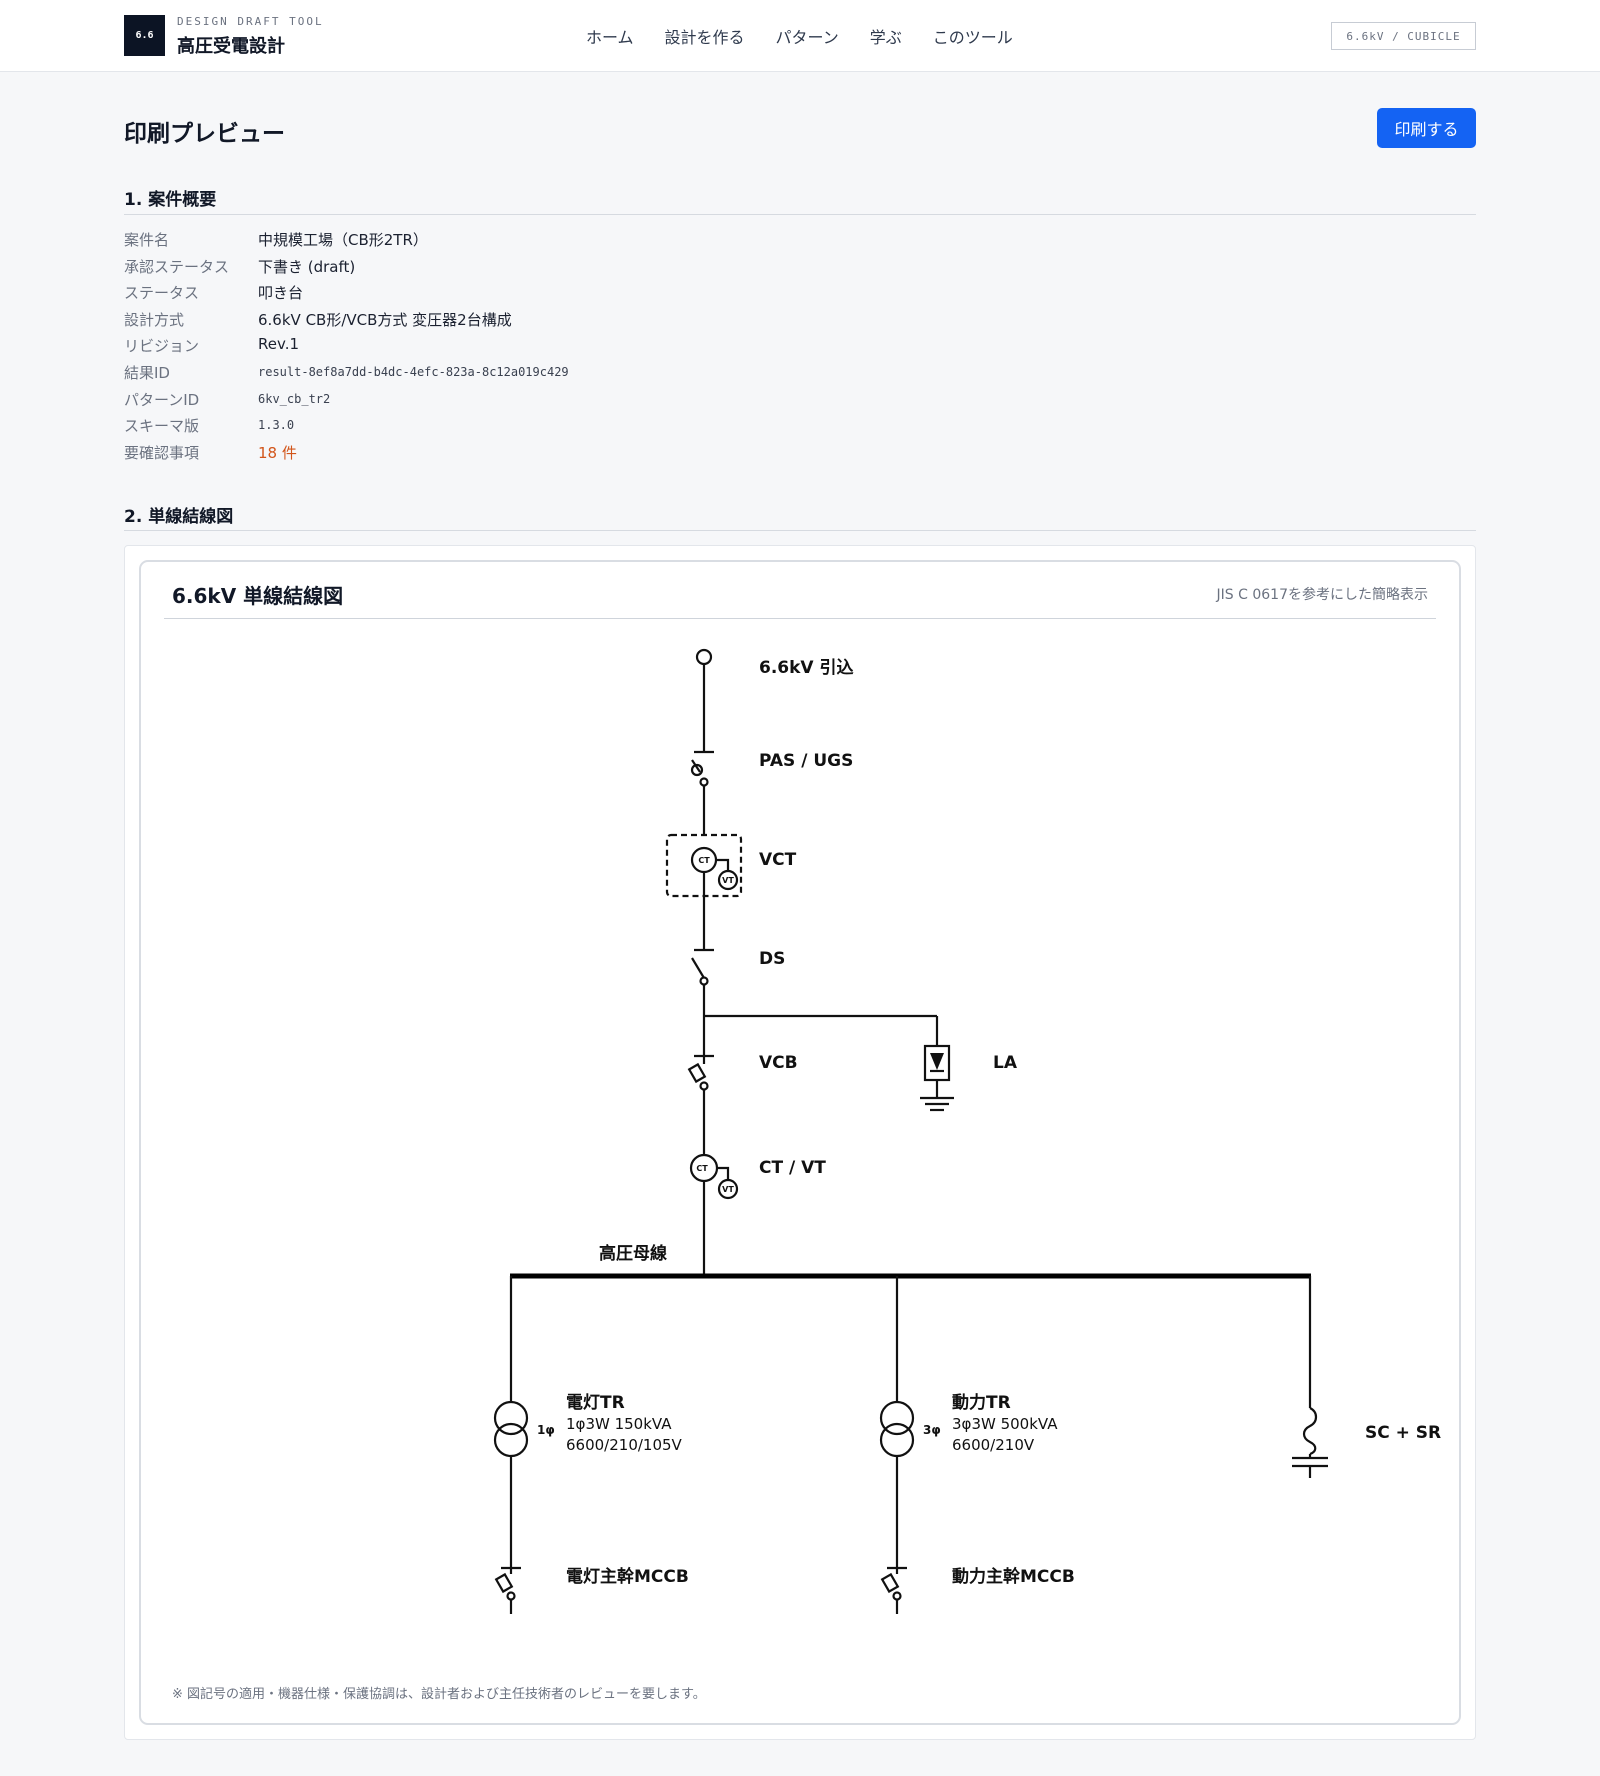 The height and width of the screenshot is (1776, 1600). I want to click on ct-vt-symbol: CT VT, so click(714, 1214).